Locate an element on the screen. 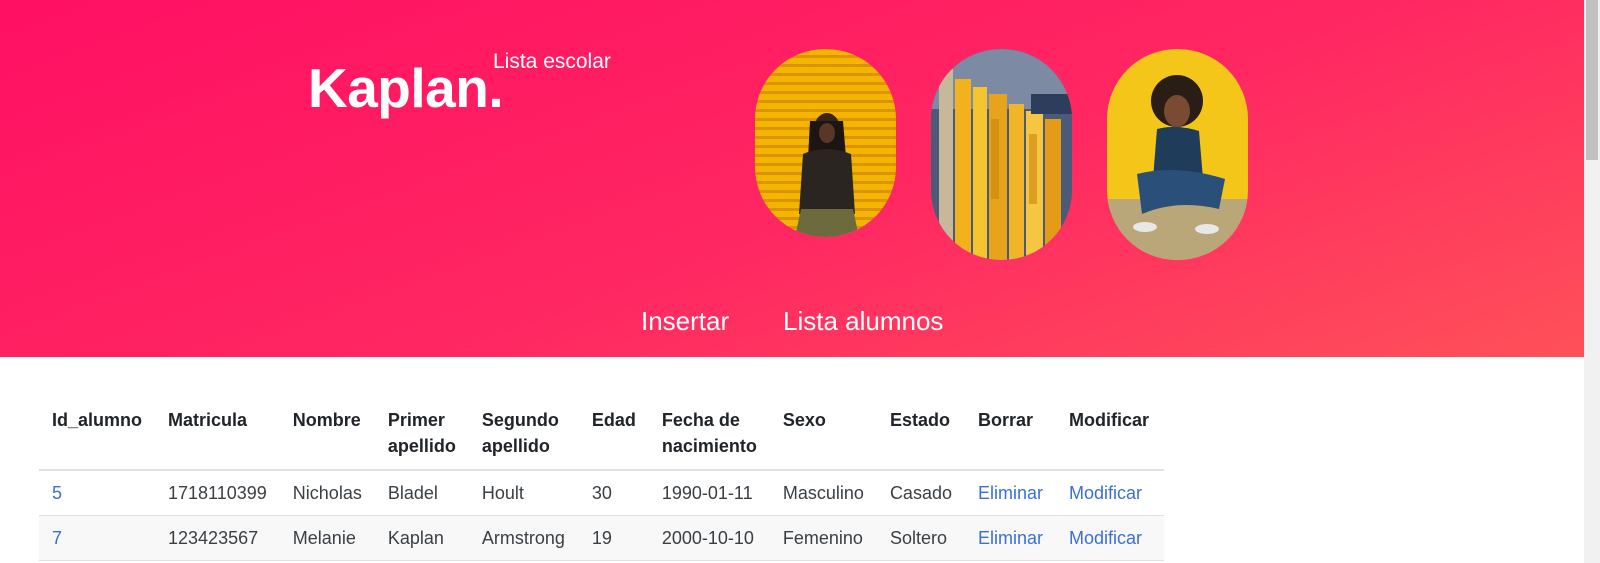 The width and height of the screenshot is (1600, 563). cell-id: 5 is located at coordinates (97, 493).